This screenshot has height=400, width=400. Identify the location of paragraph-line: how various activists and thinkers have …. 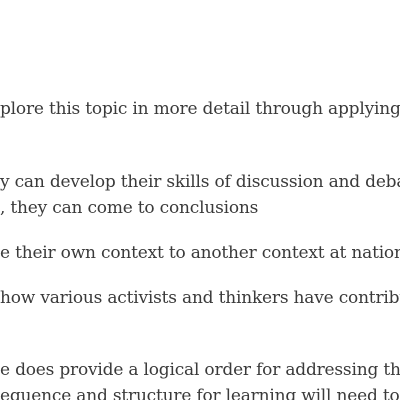
(200, 298).